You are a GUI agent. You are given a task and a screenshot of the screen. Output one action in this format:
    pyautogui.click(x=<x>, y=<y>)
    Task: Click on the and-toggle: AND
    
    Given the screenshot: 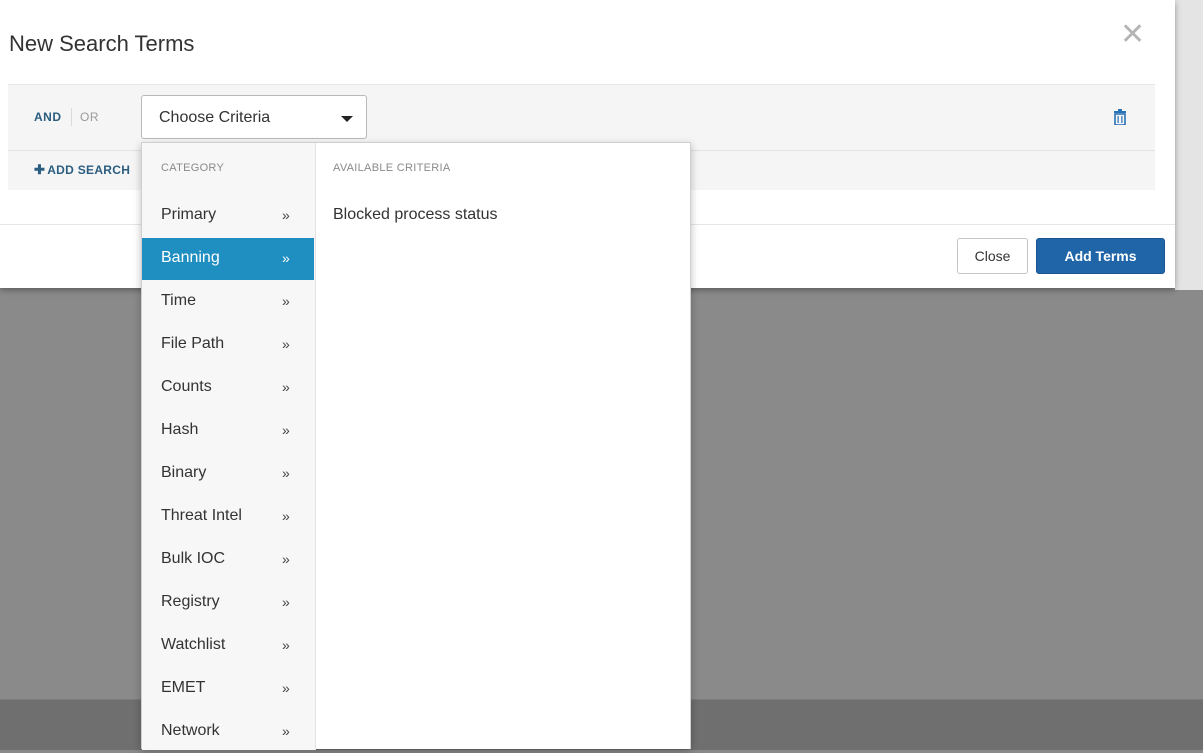 What is the action you would take?
    pyautogui.click(x=48, y=117)
    